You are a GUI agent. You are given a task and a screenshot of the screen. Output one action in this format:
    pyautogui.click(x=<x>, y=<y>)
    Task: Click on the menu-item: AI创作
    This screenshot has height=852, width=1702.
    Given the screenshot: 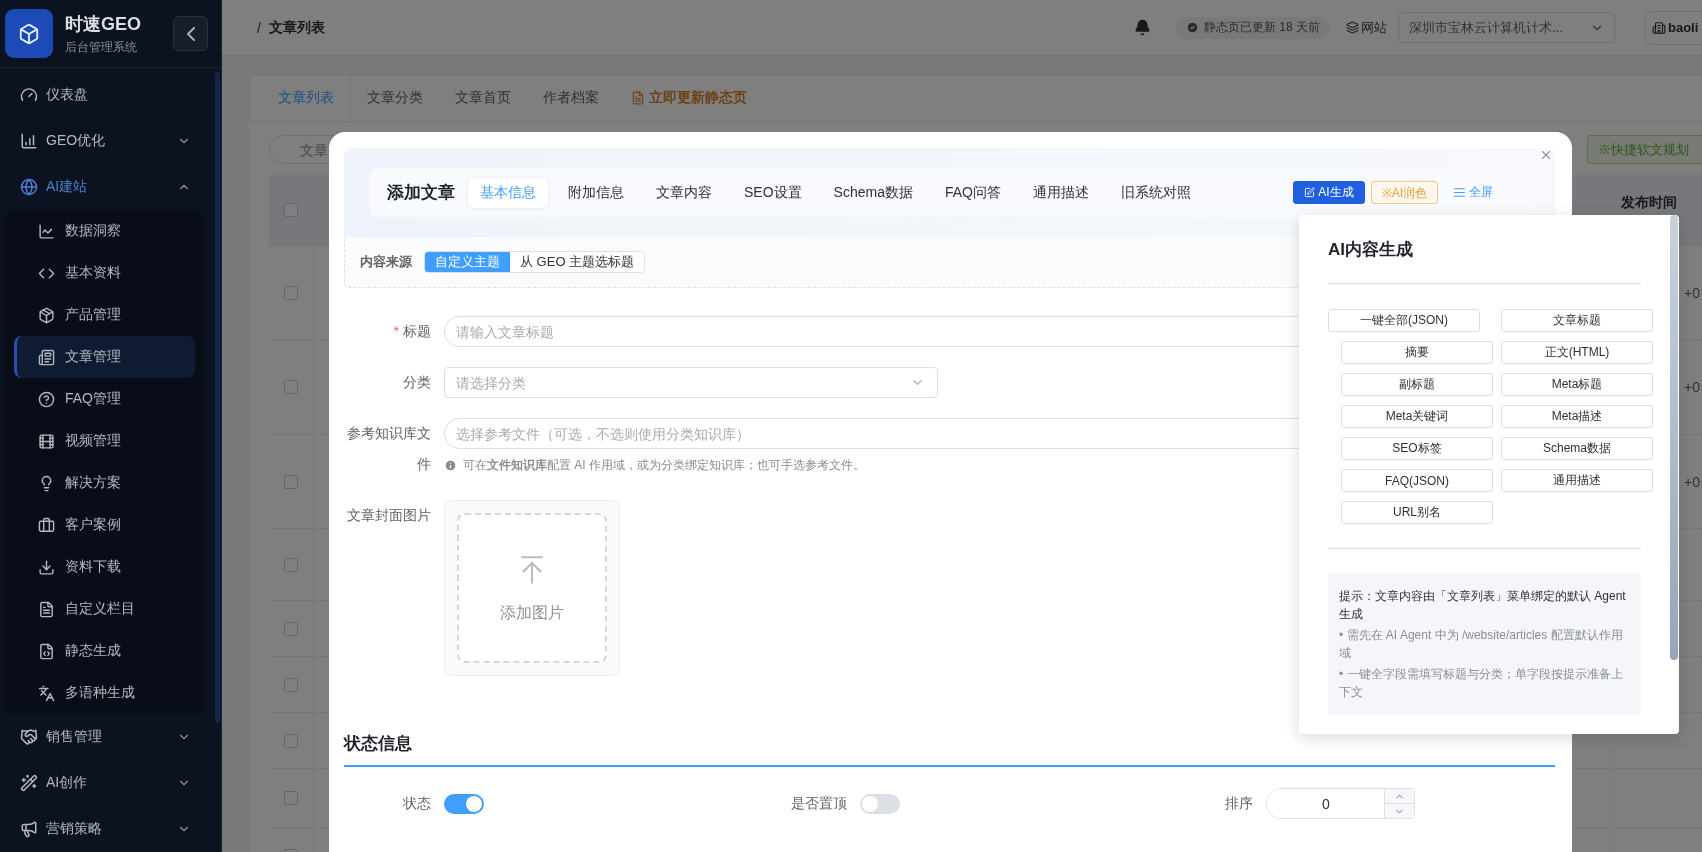 What is the action you would take?
    pyautogui.click(x=110, y=783)
    